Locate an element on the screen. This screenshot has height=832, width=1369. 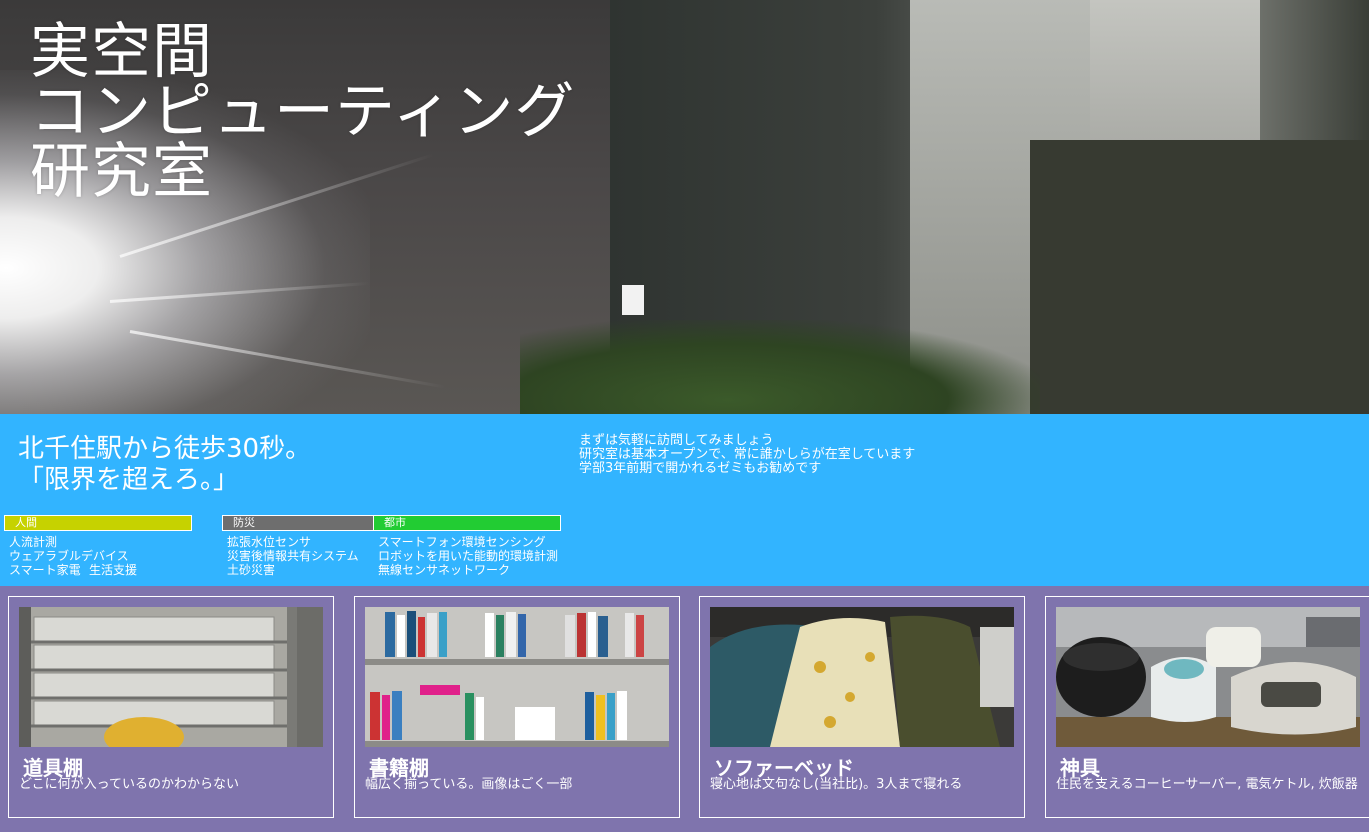
facility-card: 書籍棚 幅広く揃っている。画像はごく一部 is located at coordinates (517, 707).